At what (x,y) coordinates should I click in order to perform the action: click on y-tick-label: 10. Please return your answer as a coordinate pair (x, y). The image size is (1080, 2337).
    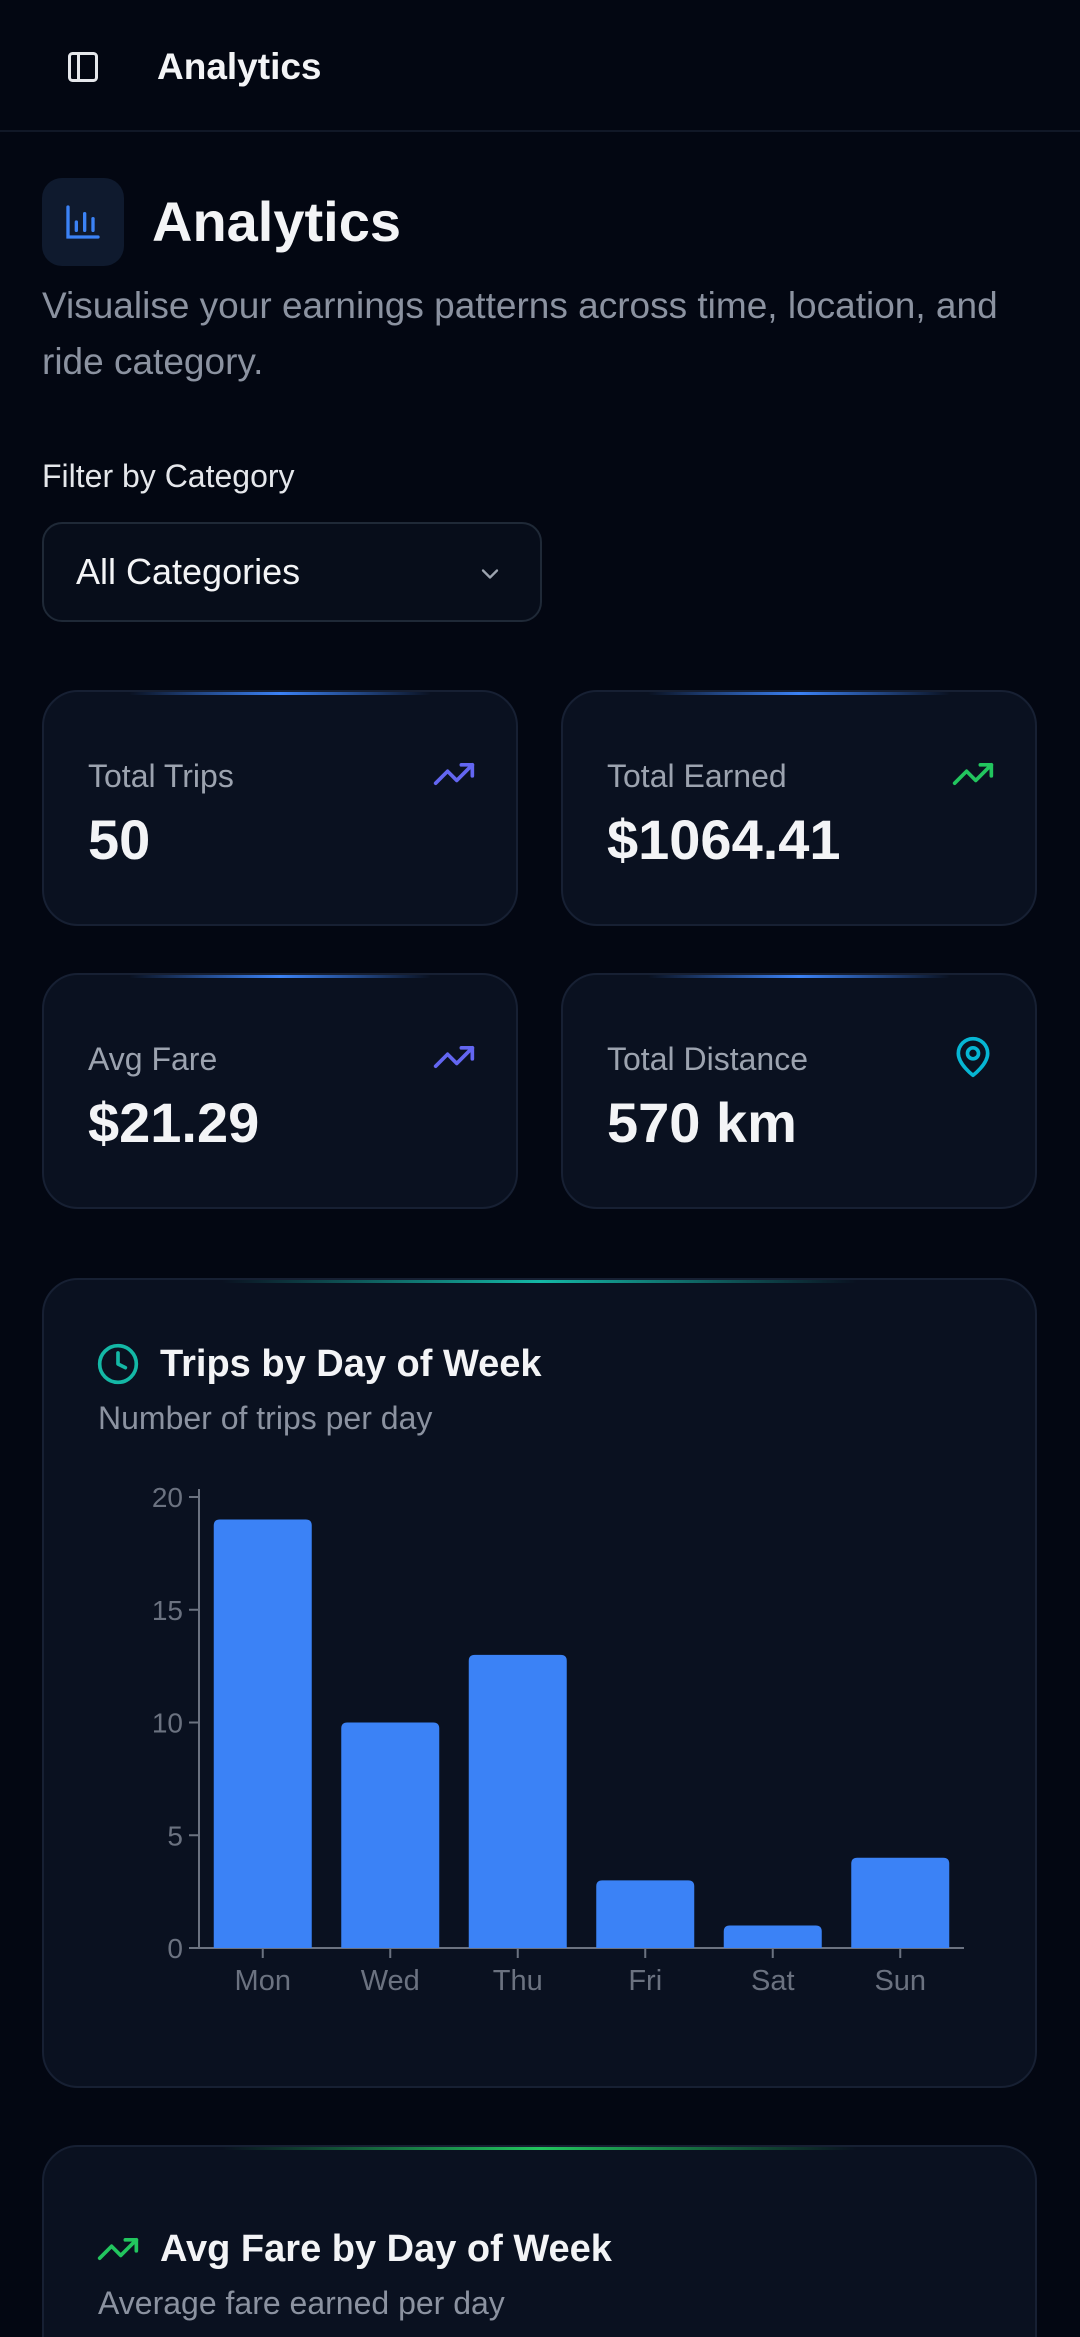
    Looking at the image, I should click on (167, 1723).